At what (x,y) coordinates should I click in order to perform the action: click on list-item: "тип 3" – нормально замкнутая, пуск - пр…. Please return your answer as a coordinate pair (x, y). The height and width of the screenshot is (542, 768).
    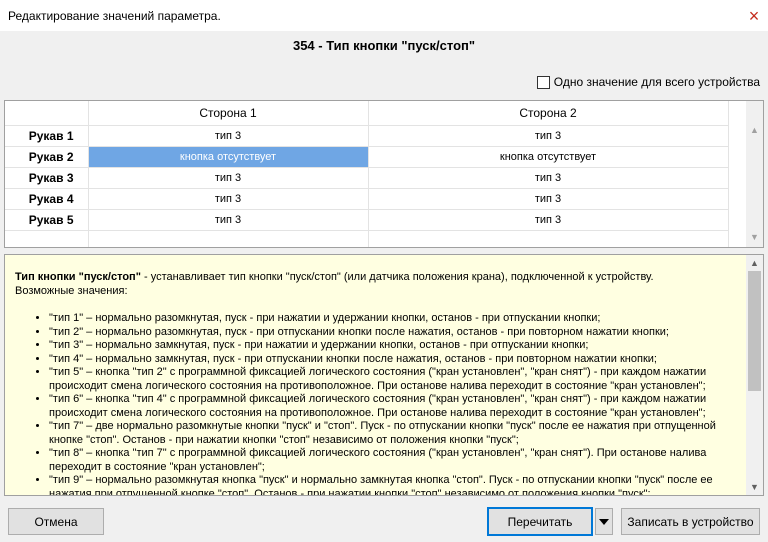
    Looking at the image, I should click on (396, 346).